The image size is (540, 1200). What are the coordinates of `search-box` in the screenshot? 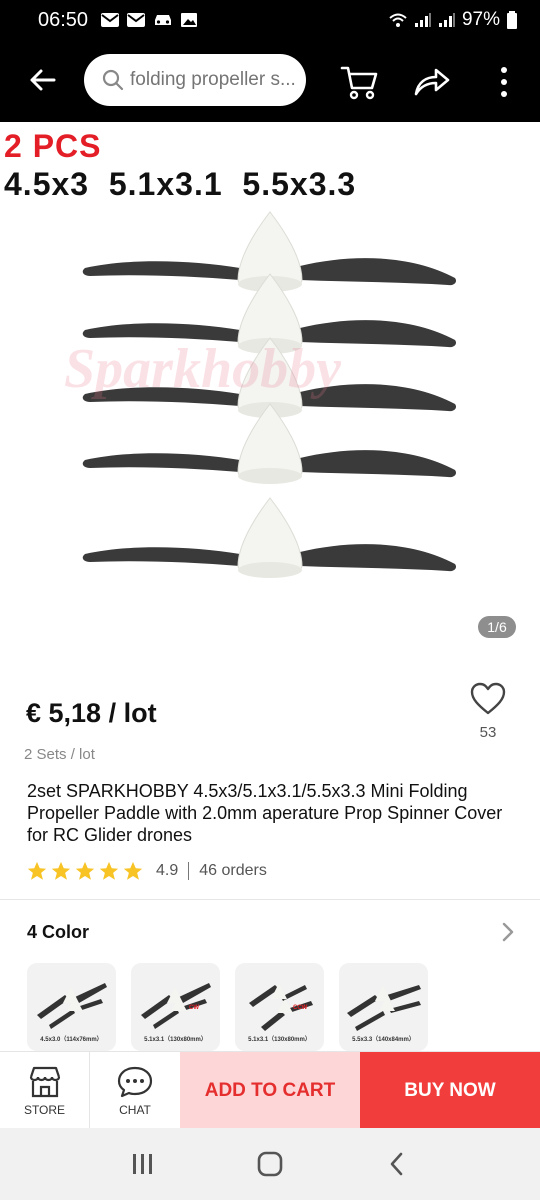 It's located at (195, 80).